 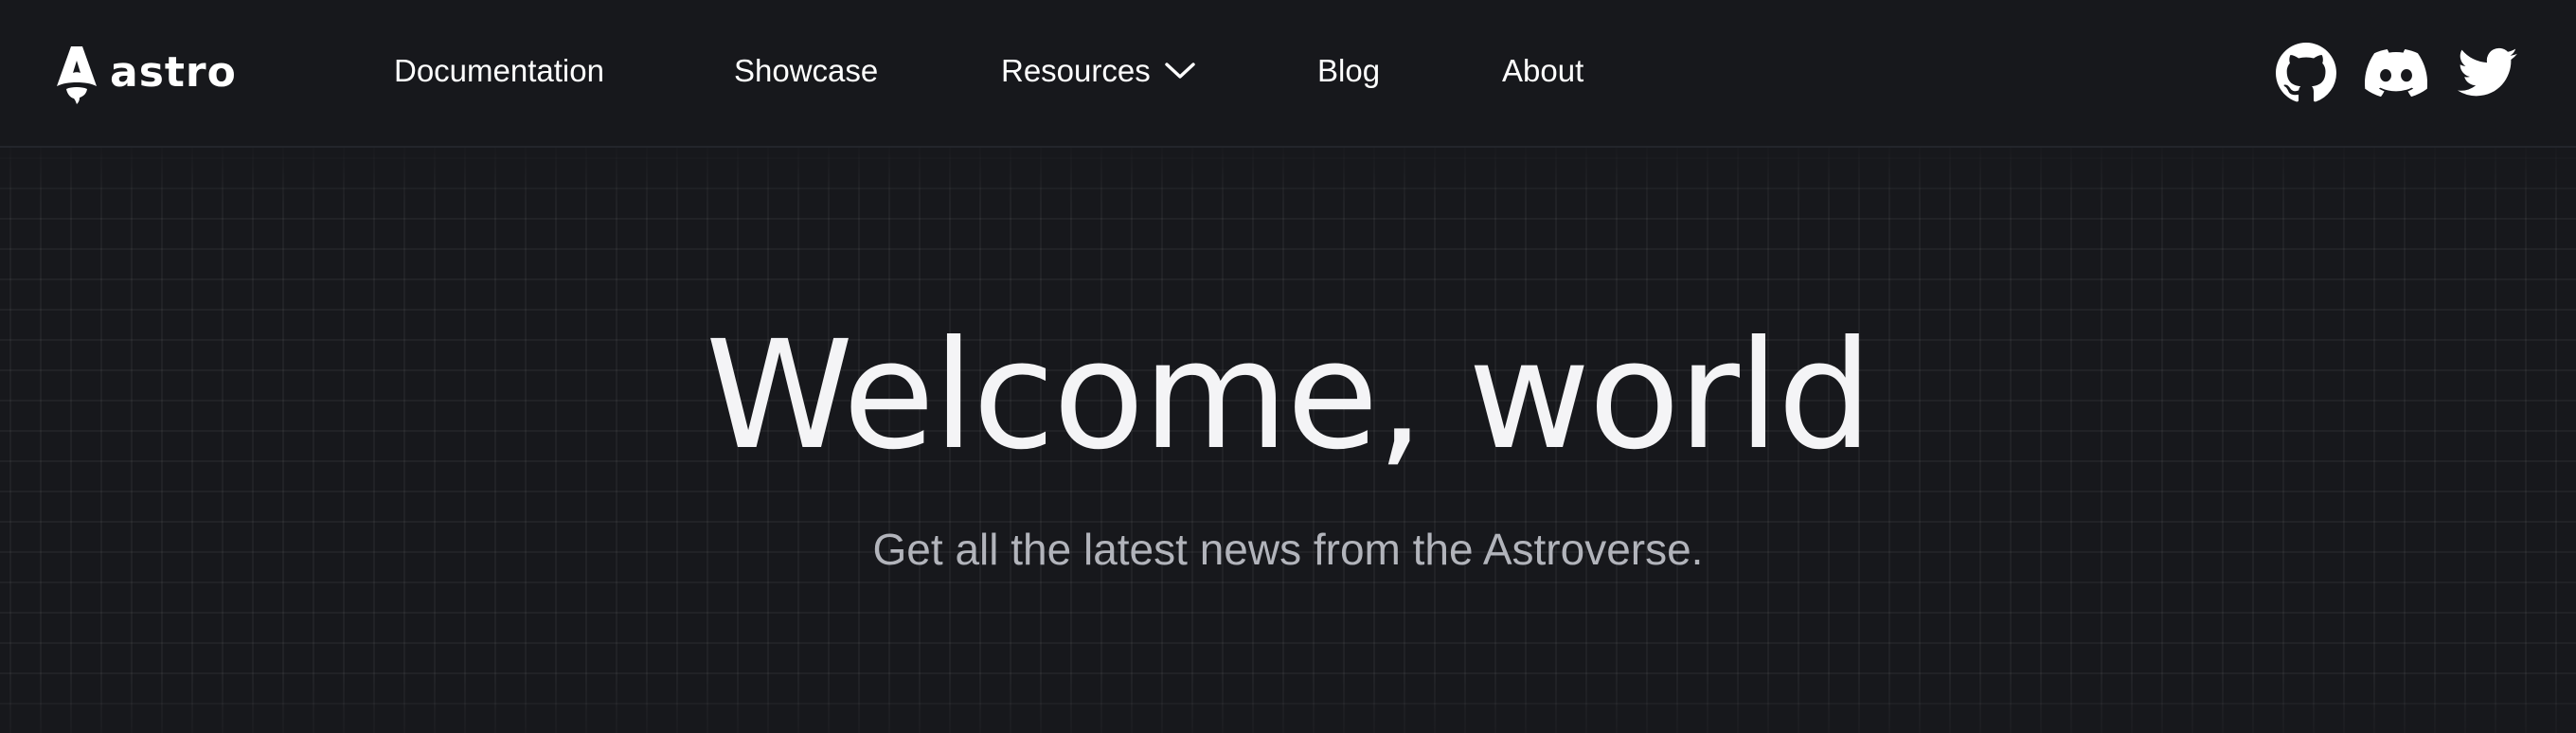 I want to click on twitter-icon, so click(x=2487, y=72).